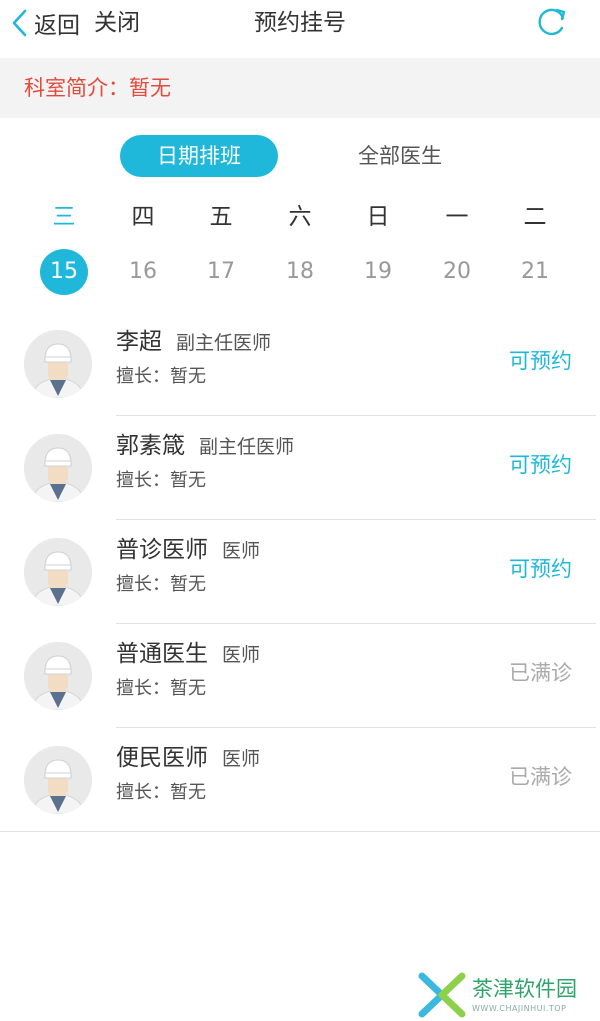 This screenshot has height=1021, width=600. I want to click on date-option: 18, so click(300, 272).